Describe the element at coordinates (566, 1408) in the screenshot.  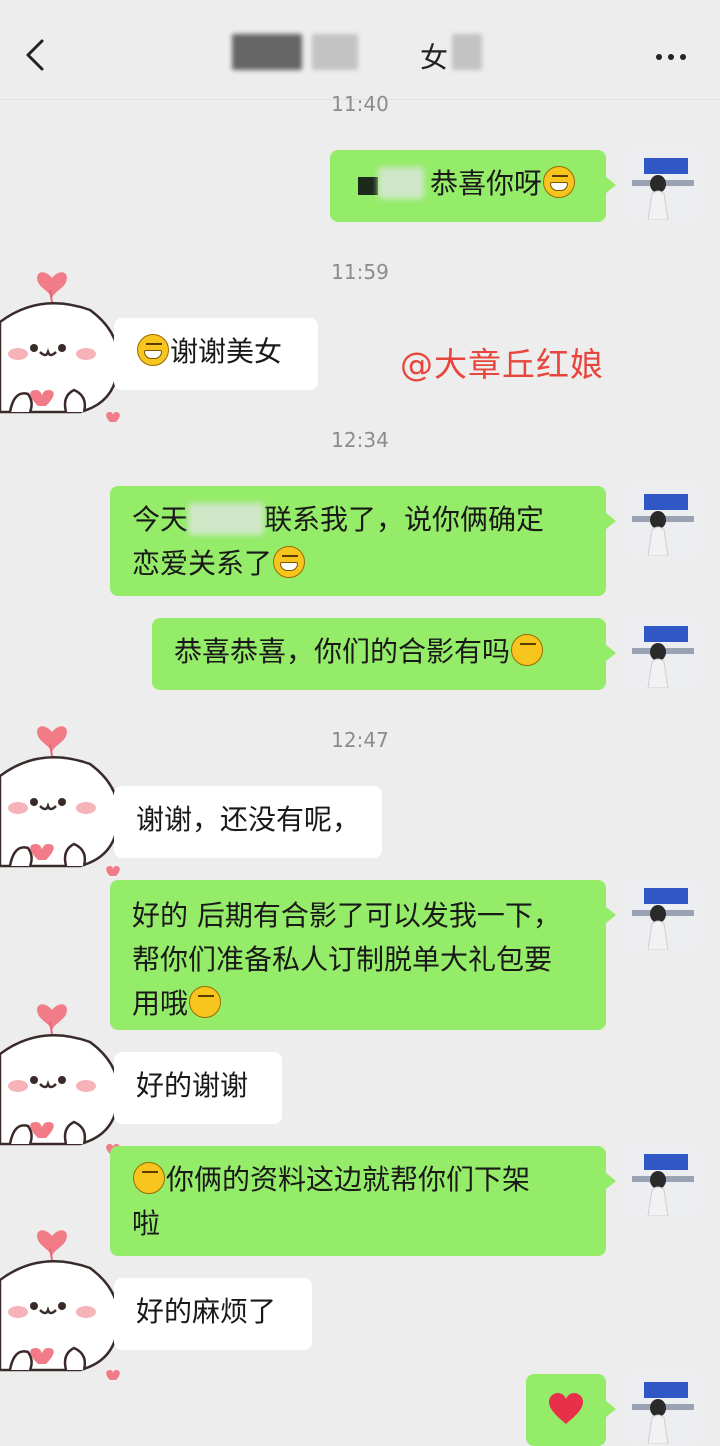
I see `heart-emoji` at that location.